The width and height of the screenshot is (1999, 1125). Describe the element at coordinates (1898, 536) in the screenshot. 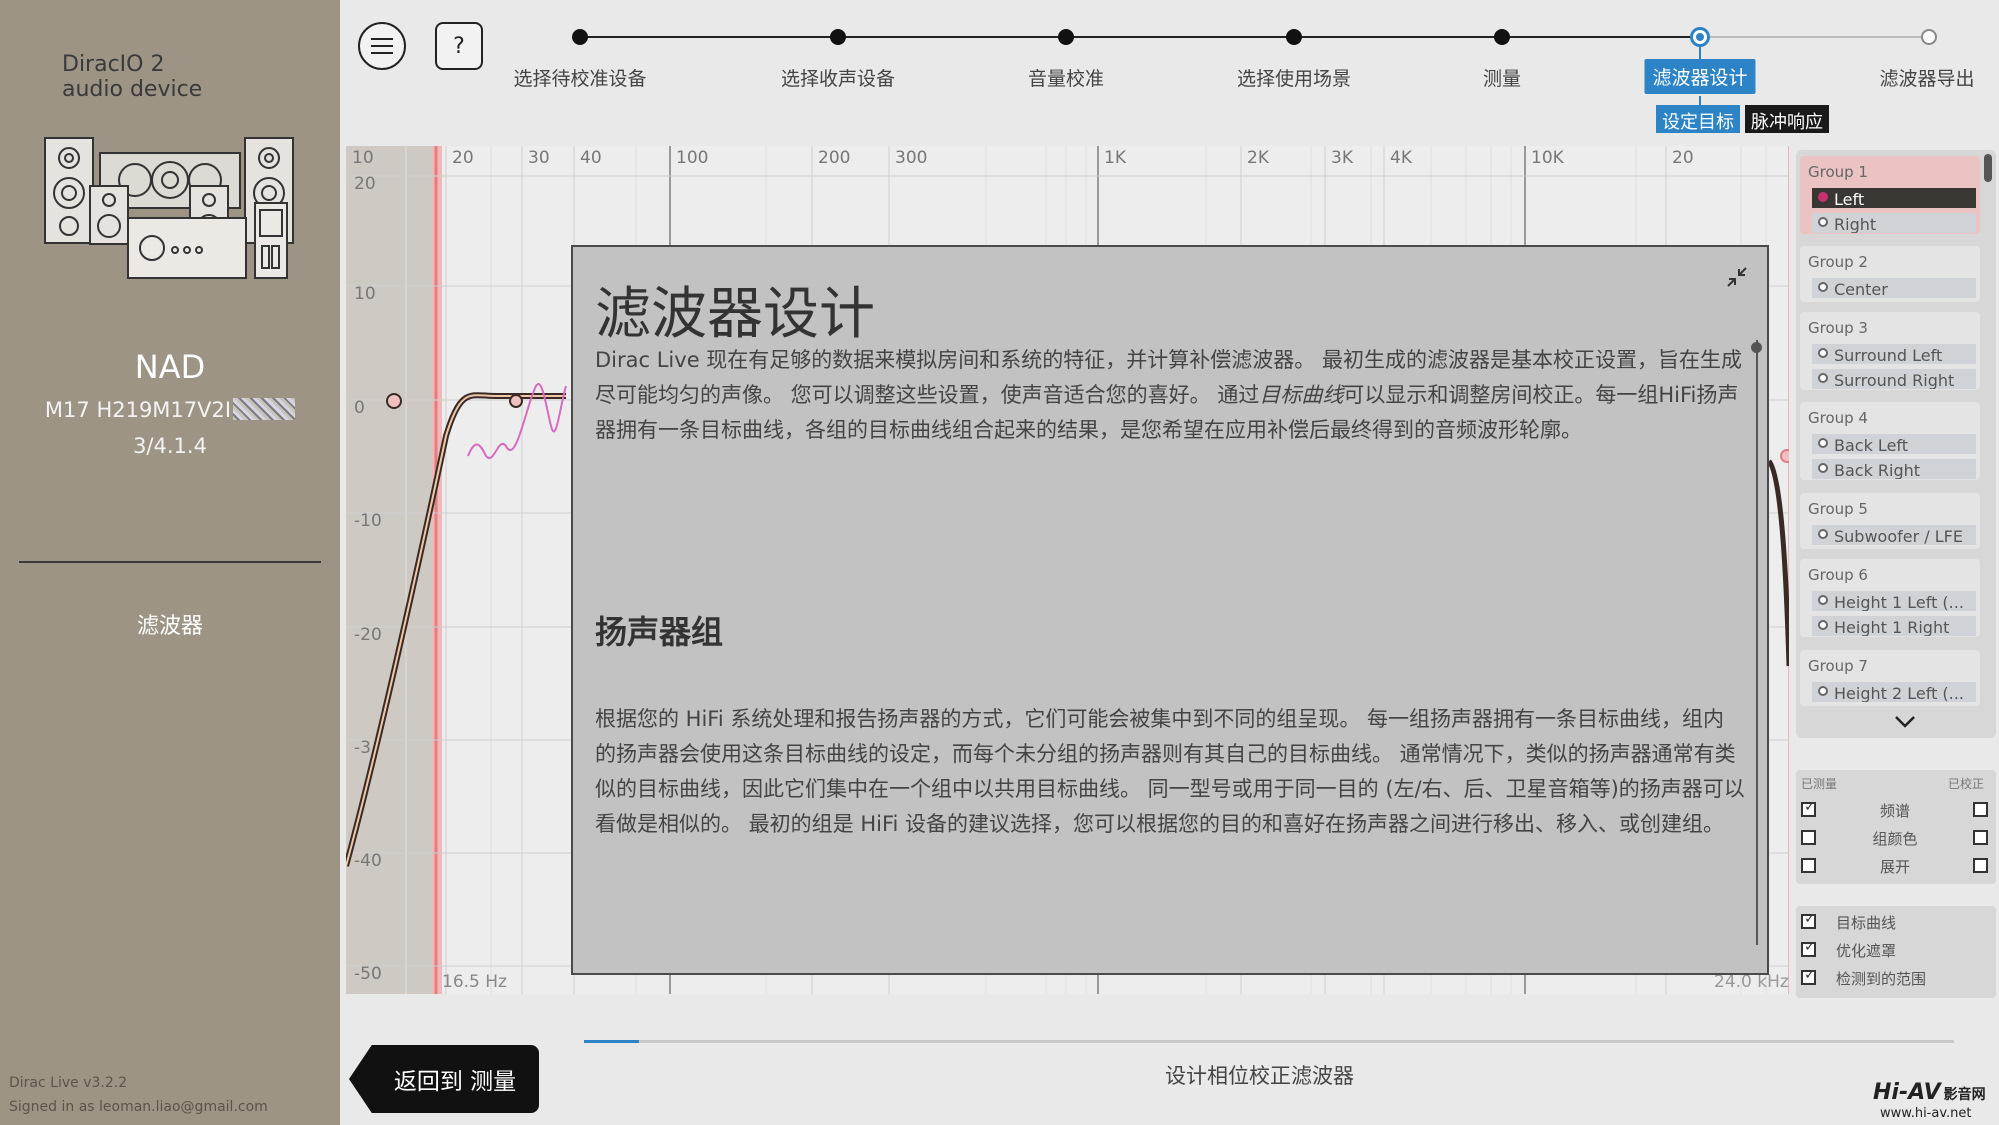

I see `channel-label: Subwoofer / LFE` at that location.